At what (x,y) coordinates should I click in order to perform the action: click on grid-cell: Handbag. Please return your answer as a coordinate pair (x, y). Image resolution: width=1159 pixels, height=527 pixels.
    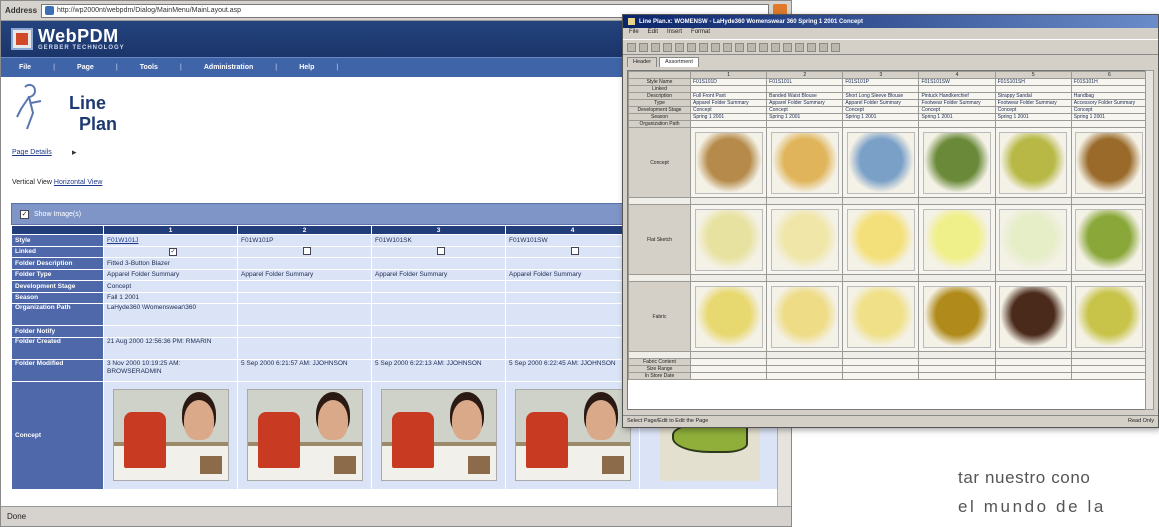
    Looking at the image, I should click on (1108, 96).